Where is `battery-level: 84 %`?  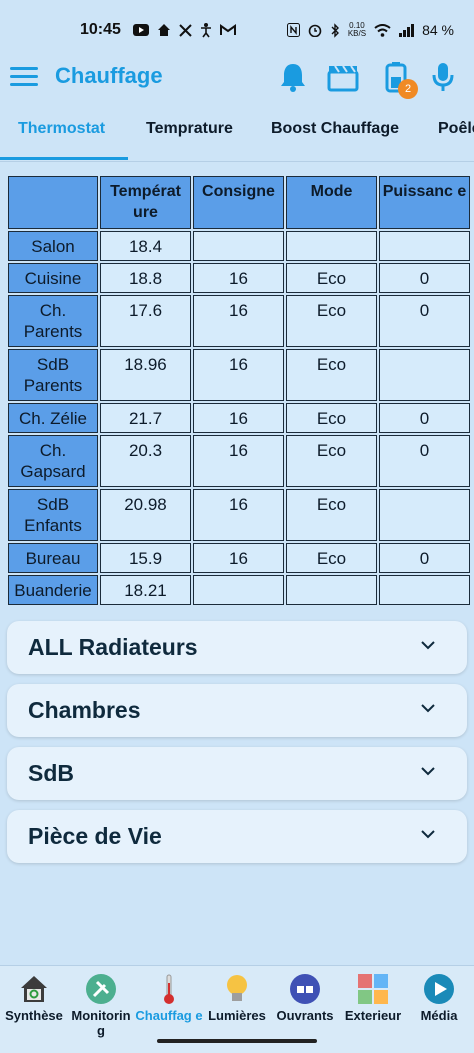 battery-level: 84 % is located at coordinates (438, 30).